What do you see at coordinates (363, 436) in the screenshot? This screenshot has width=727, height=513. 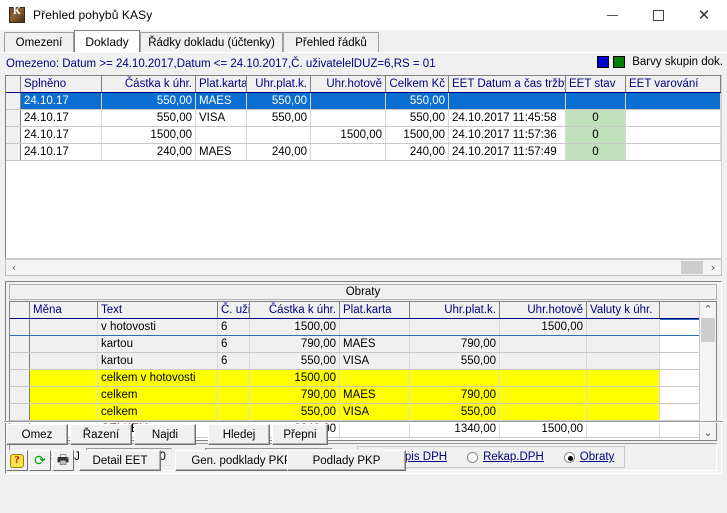 I see `button-bar-primary: Omez Řazení Najdi Hledej Přepni` at bounding box center [363, 436].